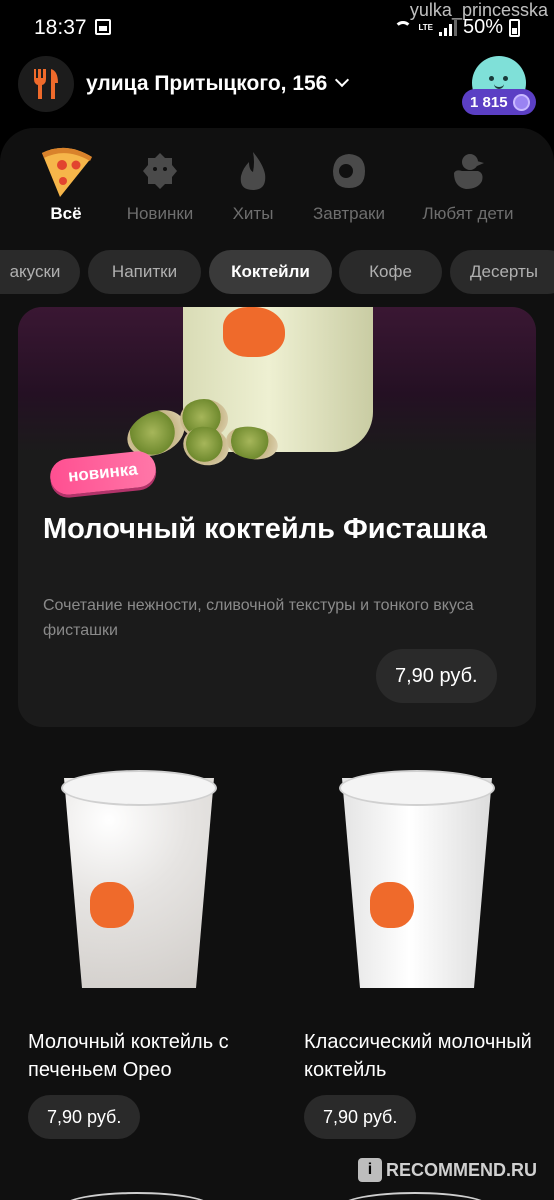 Image resolution: width=554 pixels, height=1200 pixels. I want to click on subcategory-chips: акуски Напитки Коктейли Кофе Десерты, so click(277, 273).